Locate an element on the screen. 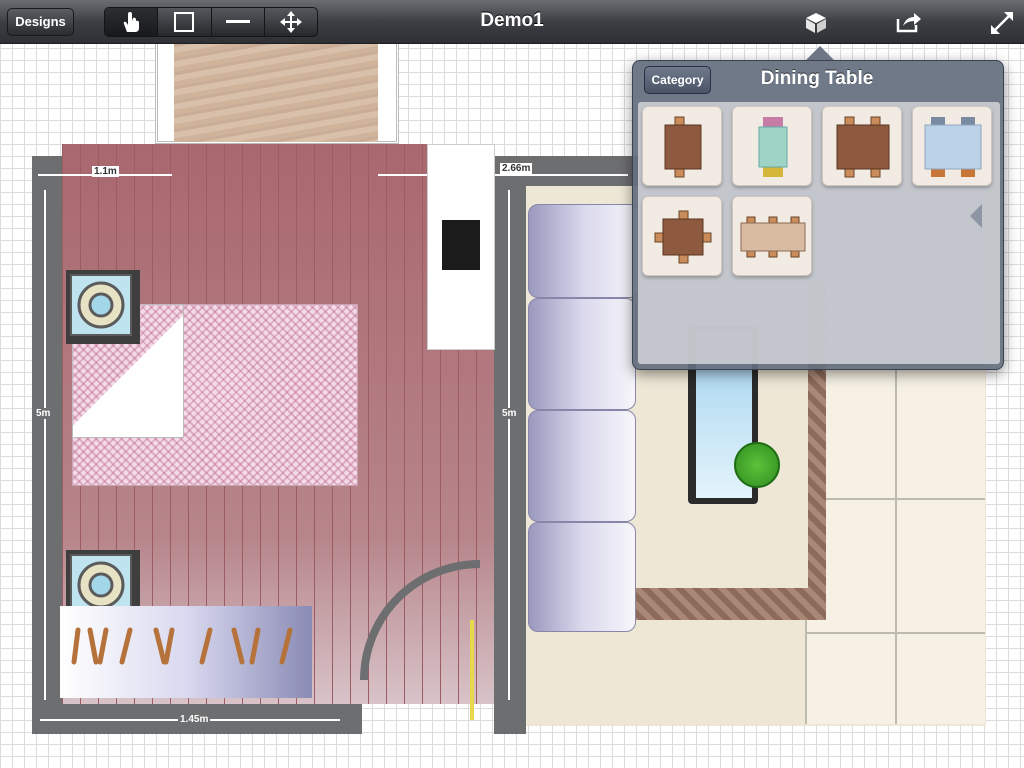  dim-label-bottom: 1.45m is located at coordinates (194, 719).